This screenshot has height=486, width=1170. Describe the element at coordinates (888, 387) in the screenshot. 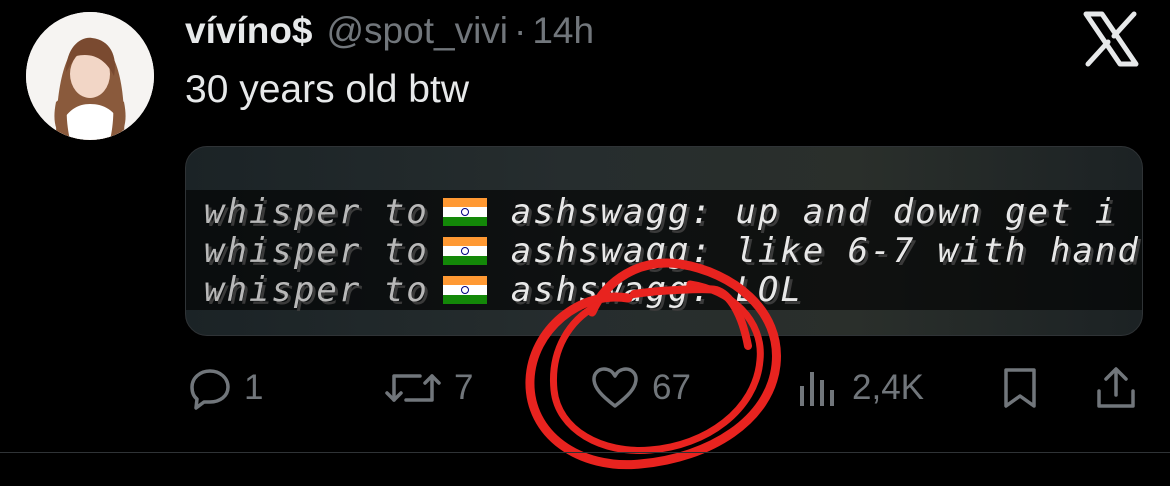

I see `views-count: 2,4K` at that location.